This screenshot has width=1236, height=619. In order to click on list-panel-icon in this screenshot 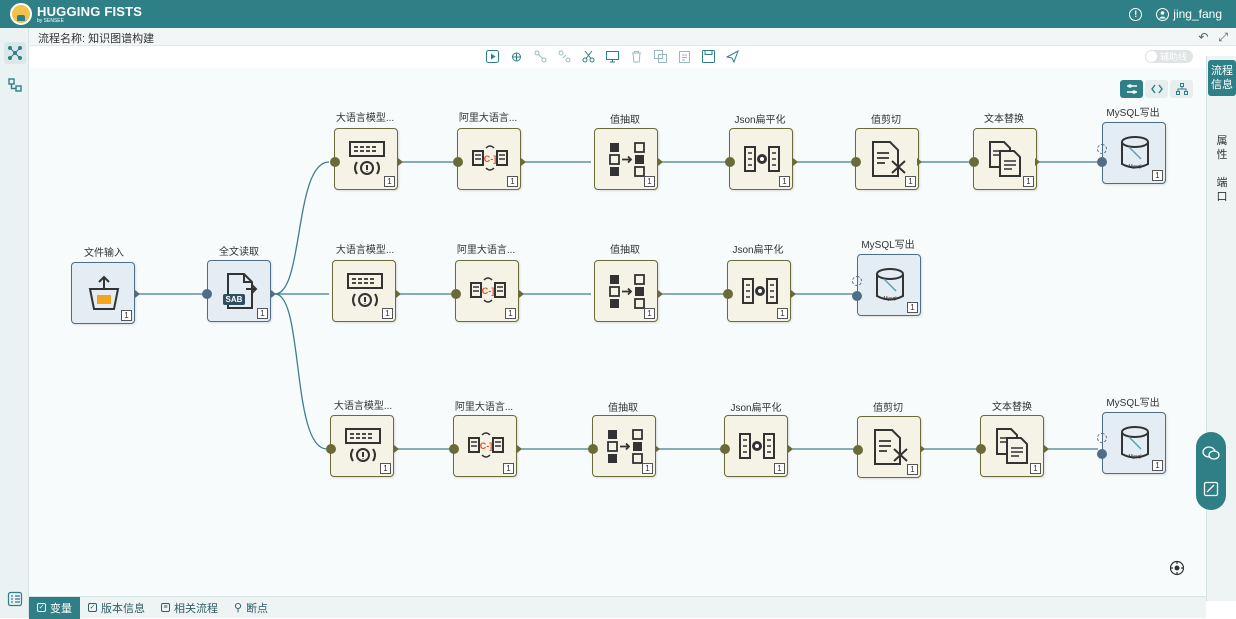, I will do `click(15, 599)`.